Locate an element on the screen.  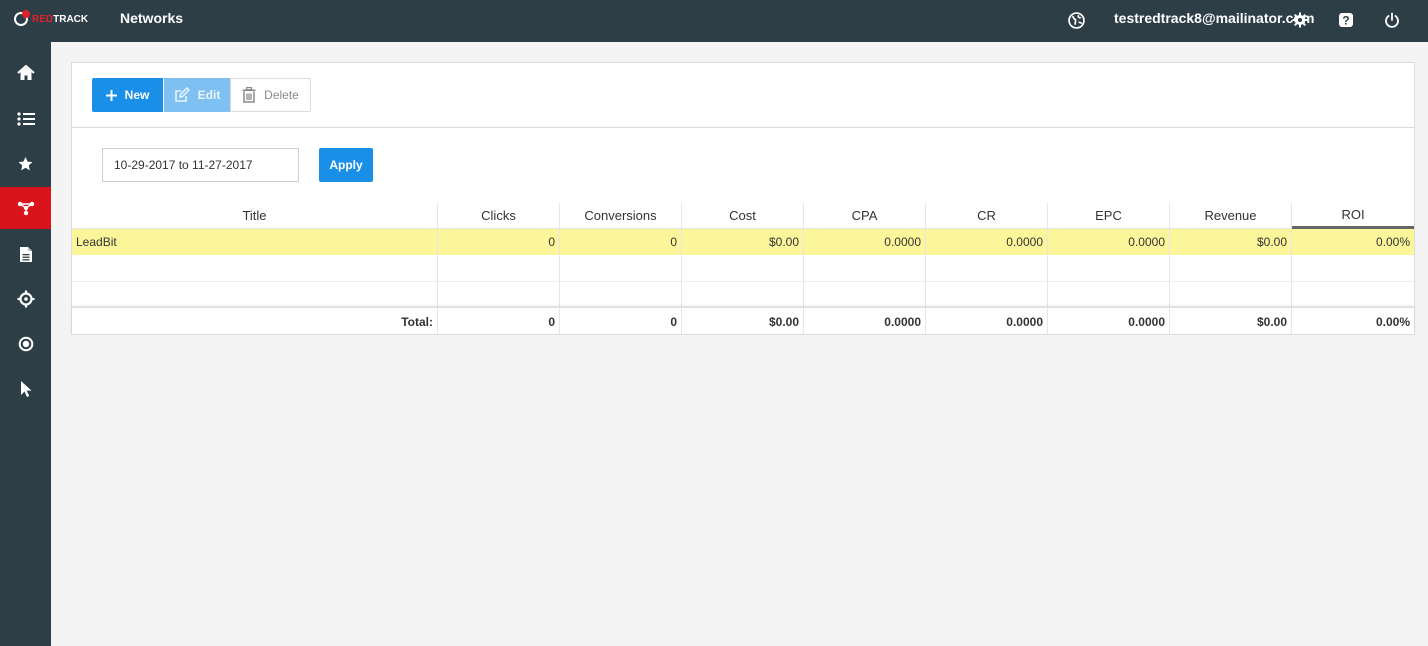
list-icon is located at coordinates (25, 119).